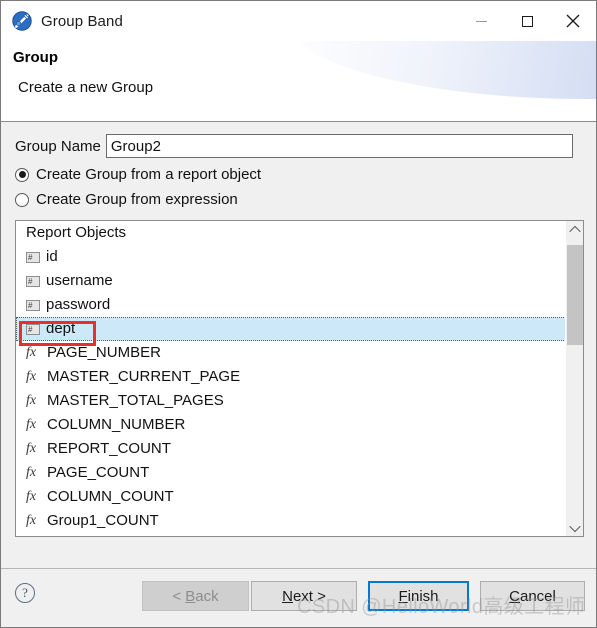  I want to click on maximize-button, so click(527, 21).